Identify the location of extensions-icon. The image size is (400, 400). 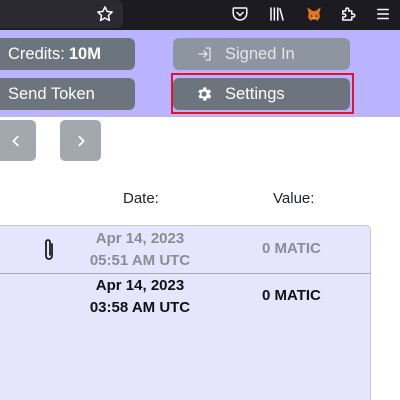
(348, 14).